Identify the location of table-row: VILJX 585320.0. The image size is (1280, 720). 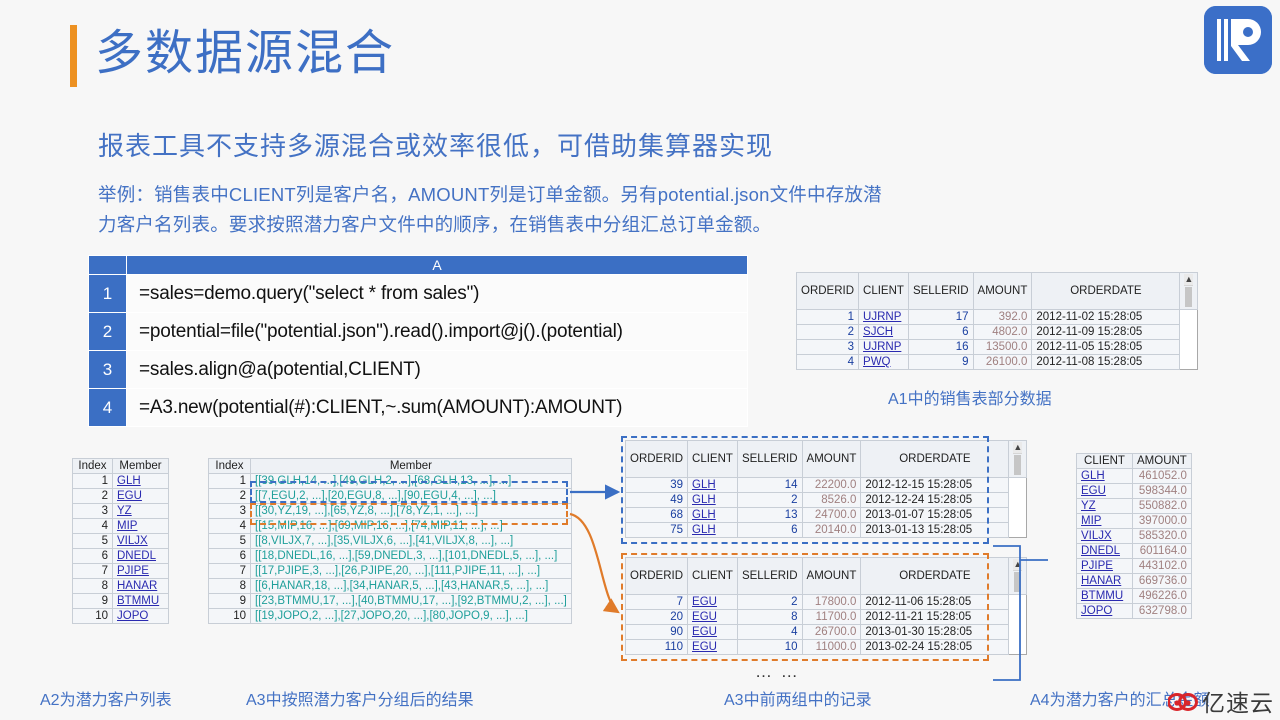
(1134, 536).